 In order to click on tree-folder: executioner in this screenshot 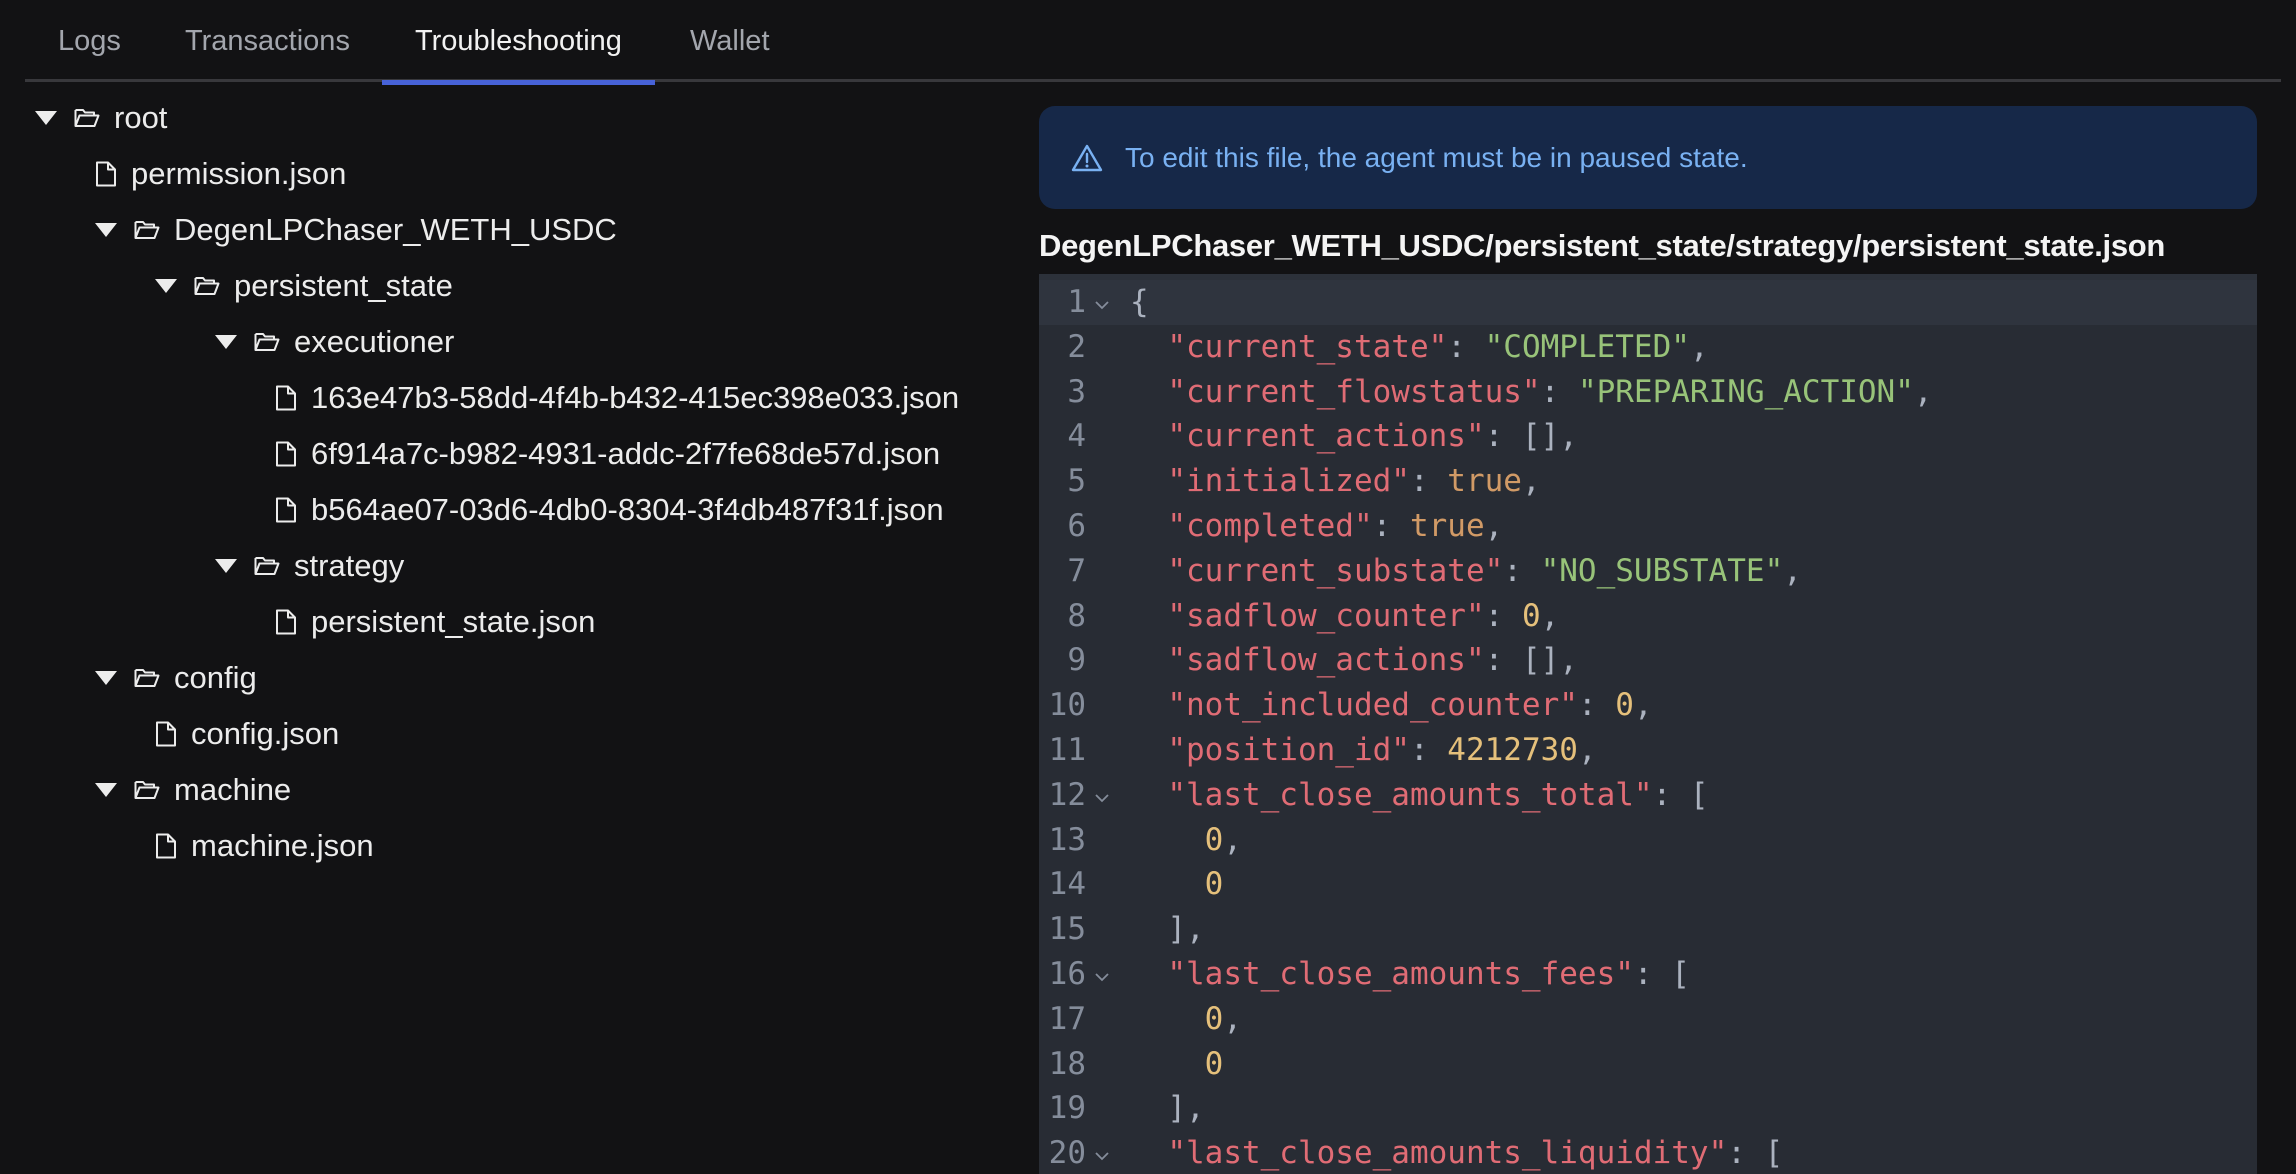, I will do `click(334, 342)`.